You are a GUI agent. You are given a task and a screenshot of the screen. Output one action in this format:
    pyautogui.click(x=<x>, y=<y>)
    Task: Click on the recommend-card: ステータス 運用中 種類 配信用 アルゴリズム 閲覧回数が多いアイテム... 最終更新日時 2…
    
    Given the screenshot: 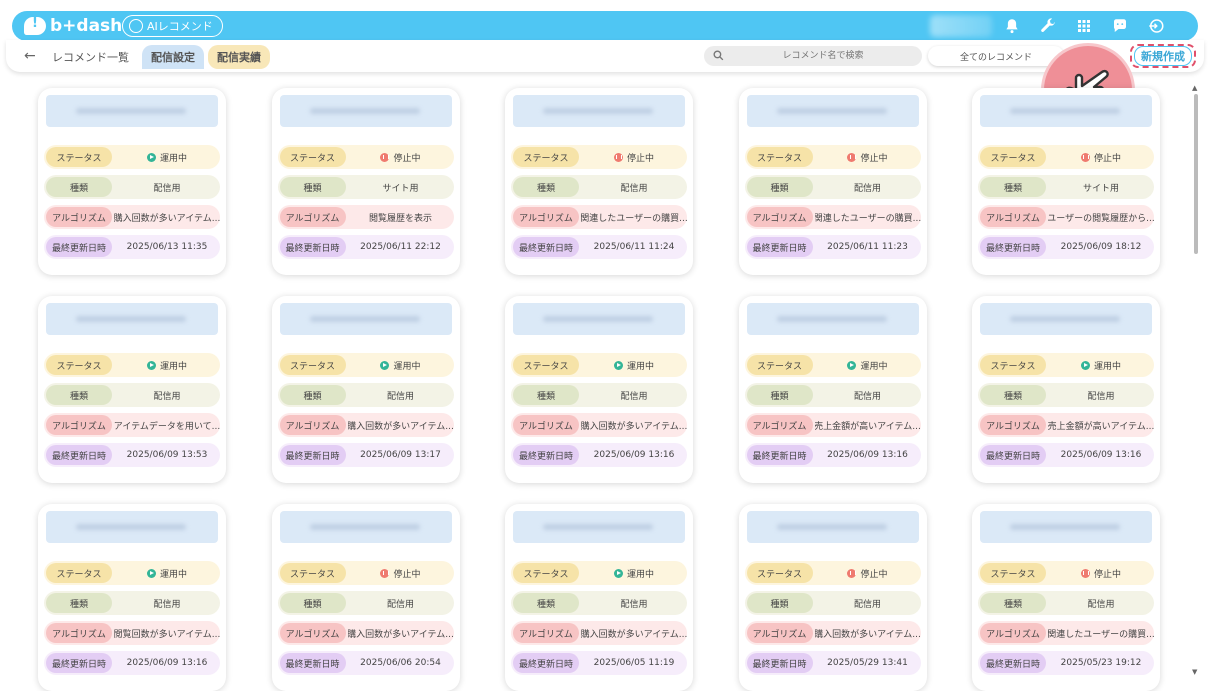 What is the action you would take?
    pyautogui.click(x=132, y=597)
    